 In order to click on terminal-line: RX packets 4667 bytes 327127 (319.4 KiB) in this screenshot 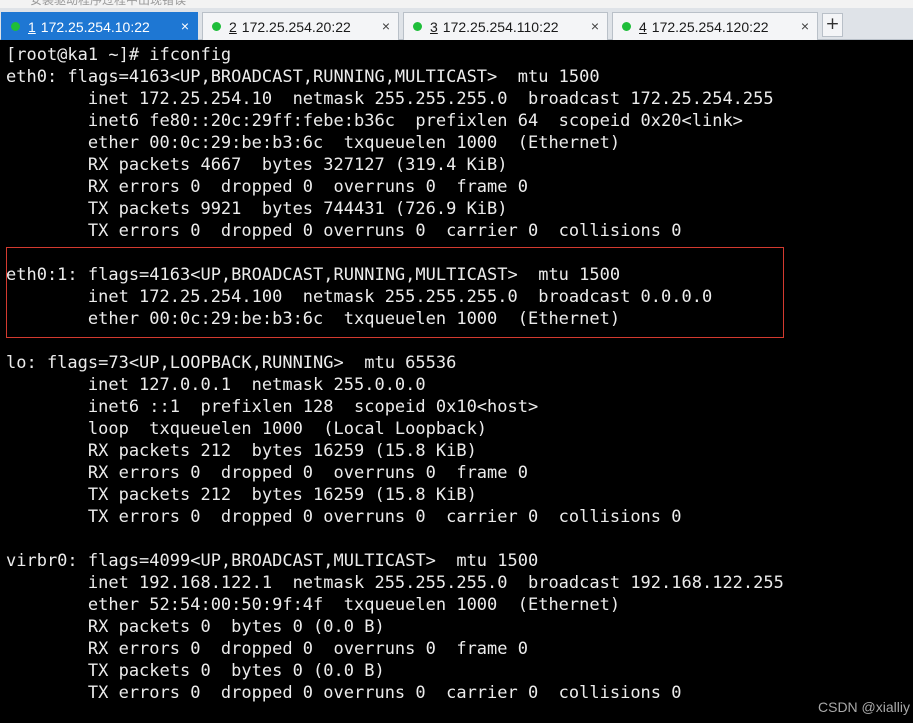, I will do `click(257, 165)`.